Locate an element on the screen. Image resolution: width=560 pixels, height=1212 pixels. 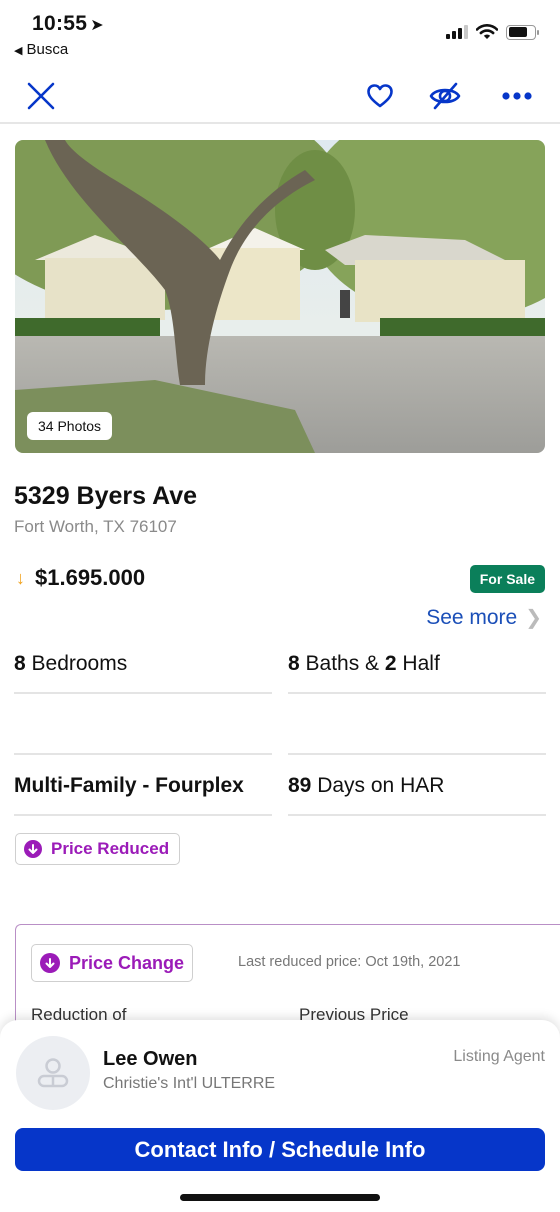
fact-empty-left is located at coordinates (143, 724).